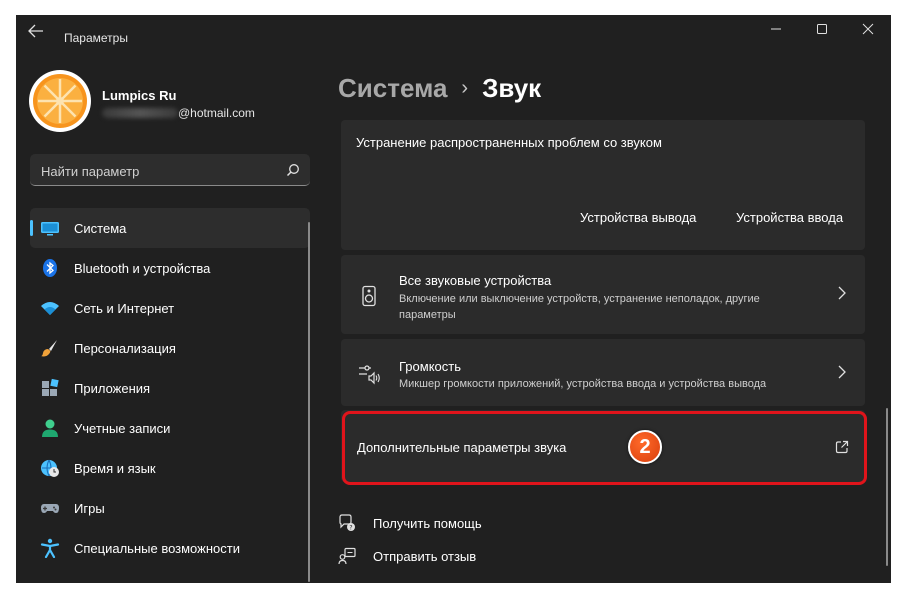  I want to click on monitor-icon, so click(50, 228).